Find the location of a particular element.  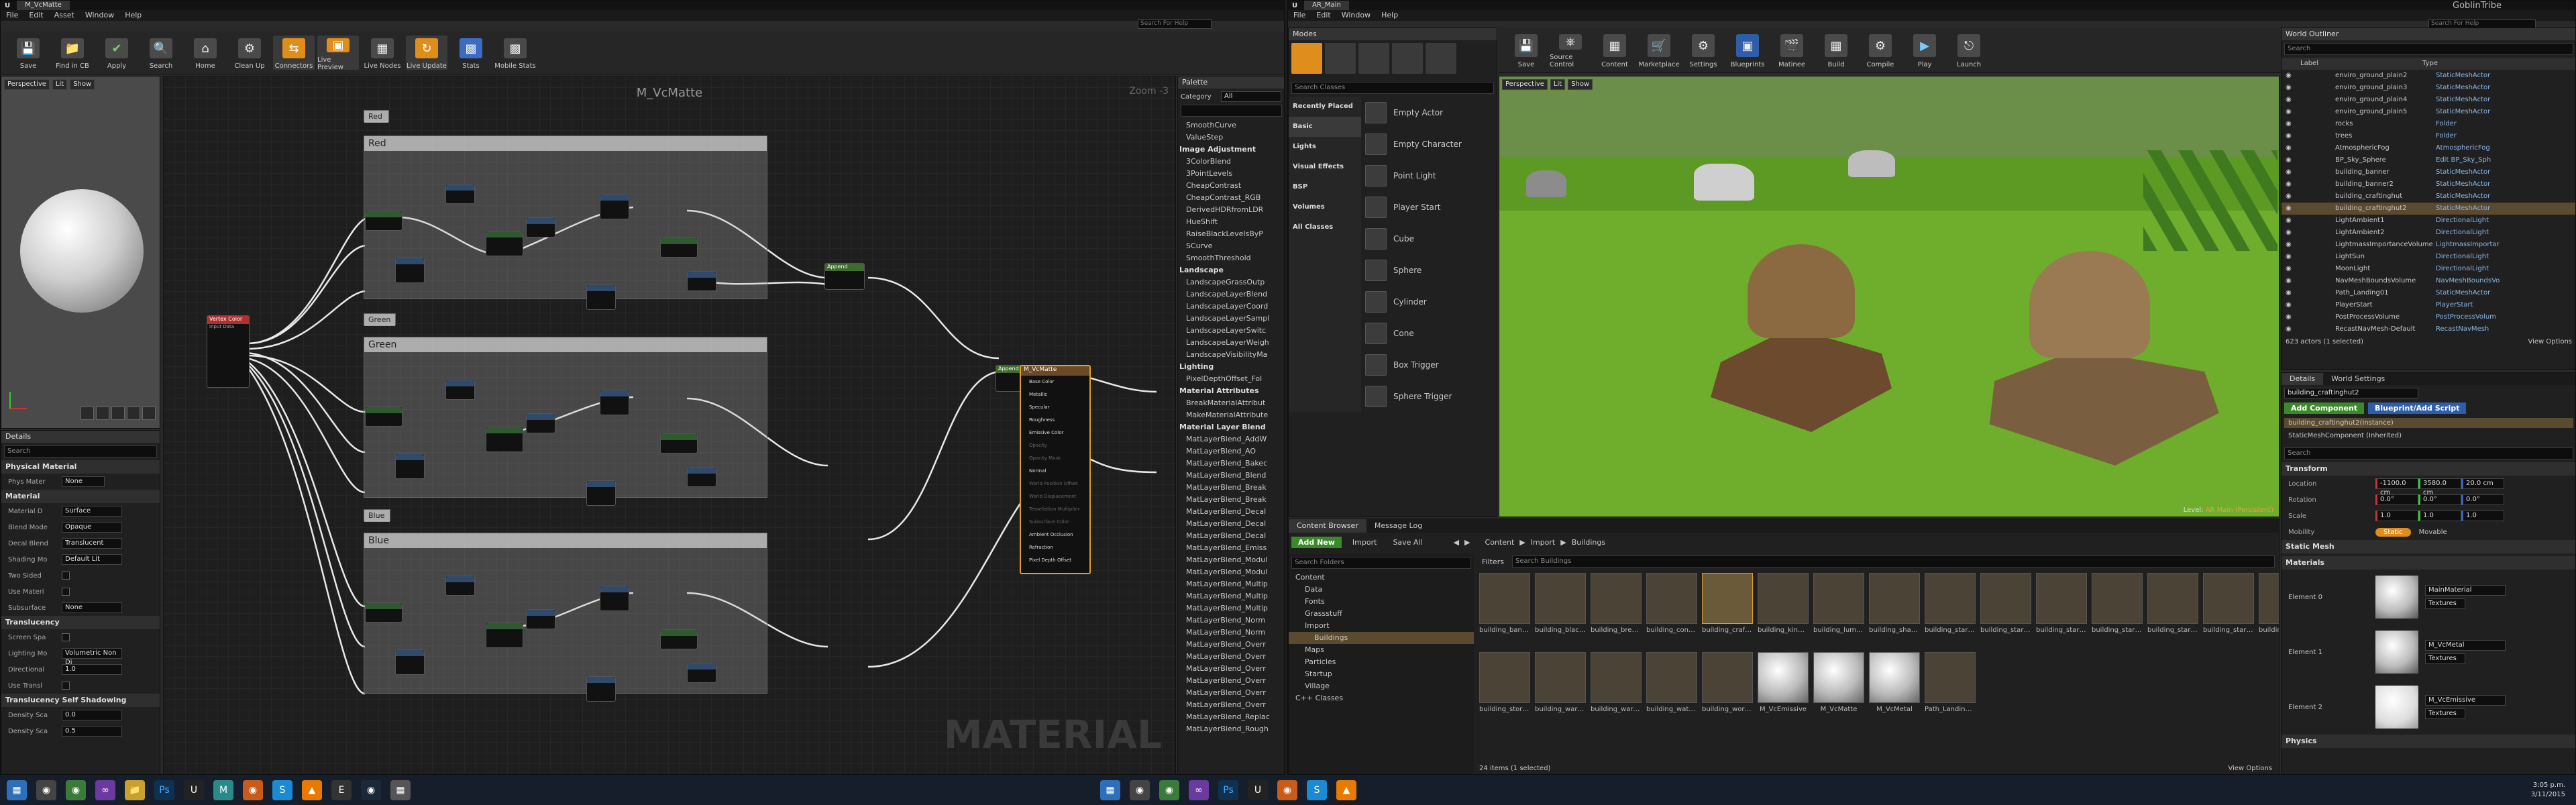

outliner-row: ◉ RecastNavMesh-Default RecastNavMesh is located at coordinates (2428, 329).